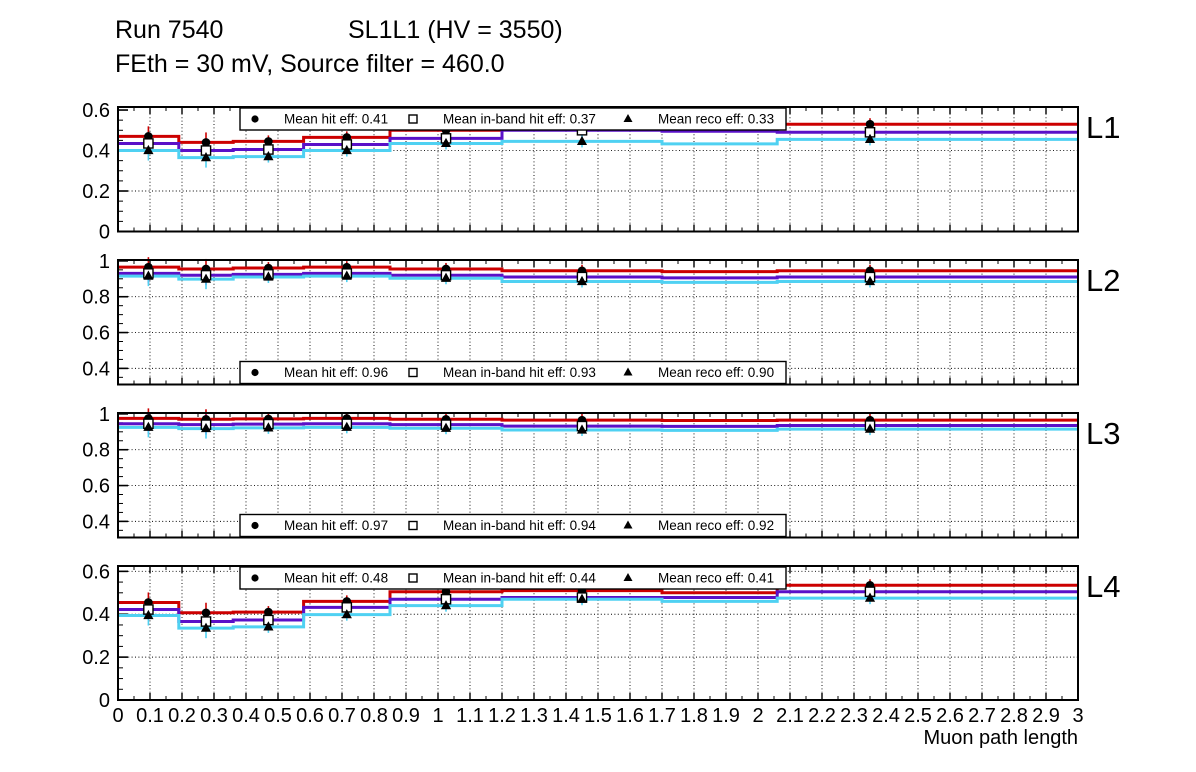 The image size is (1196, 772). Describe the element at coordinates (470, 716) in the screenshot. I see `x-tick-label: 1.1` at that location.